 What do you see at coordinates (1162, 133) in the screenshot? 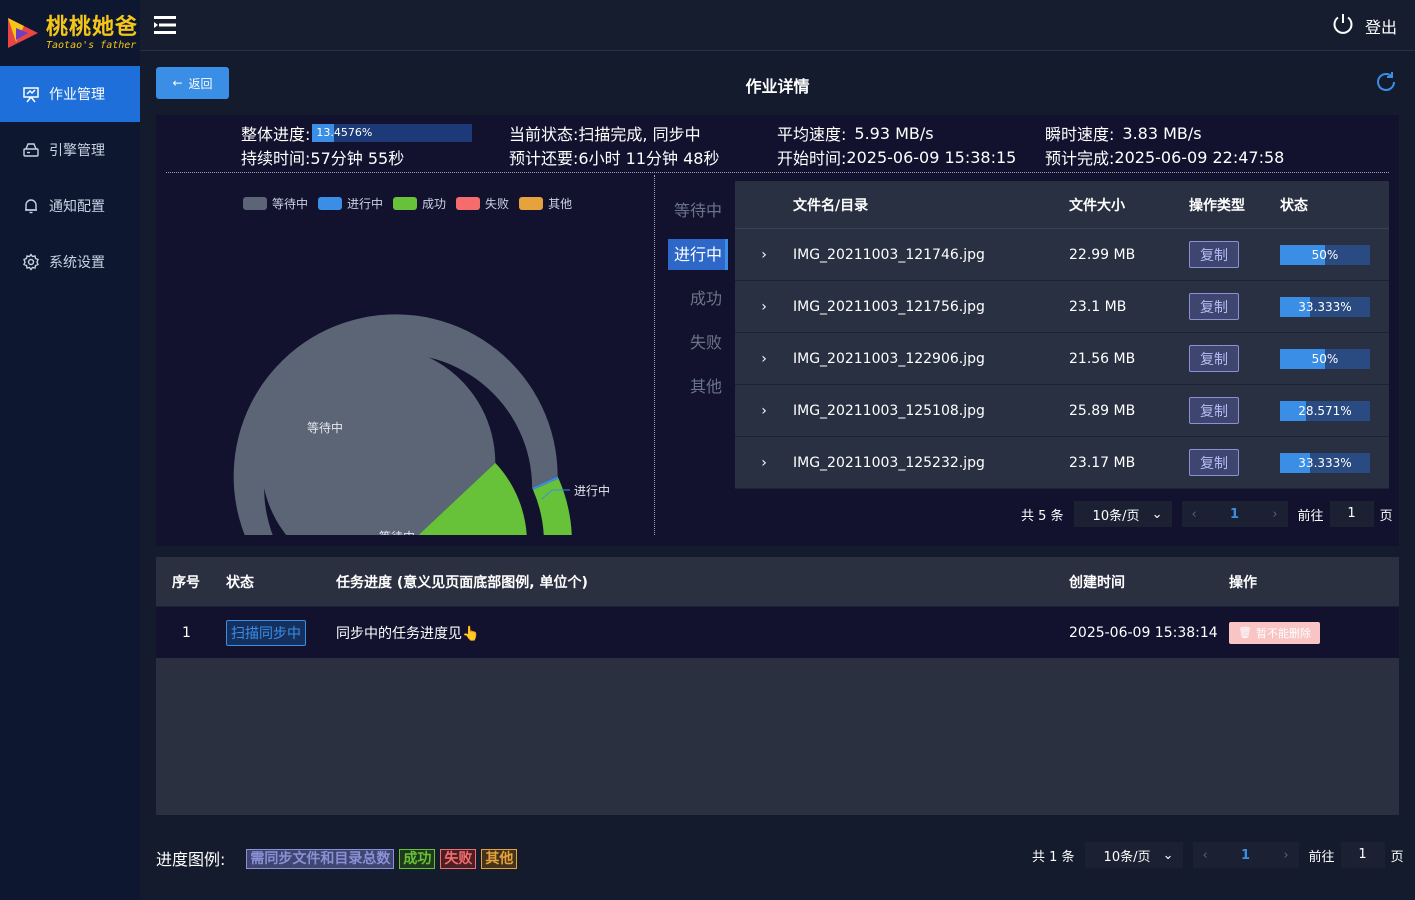
I see `instant-speed-value: 3.83 MB/s` at bounding box center [1162, 133].